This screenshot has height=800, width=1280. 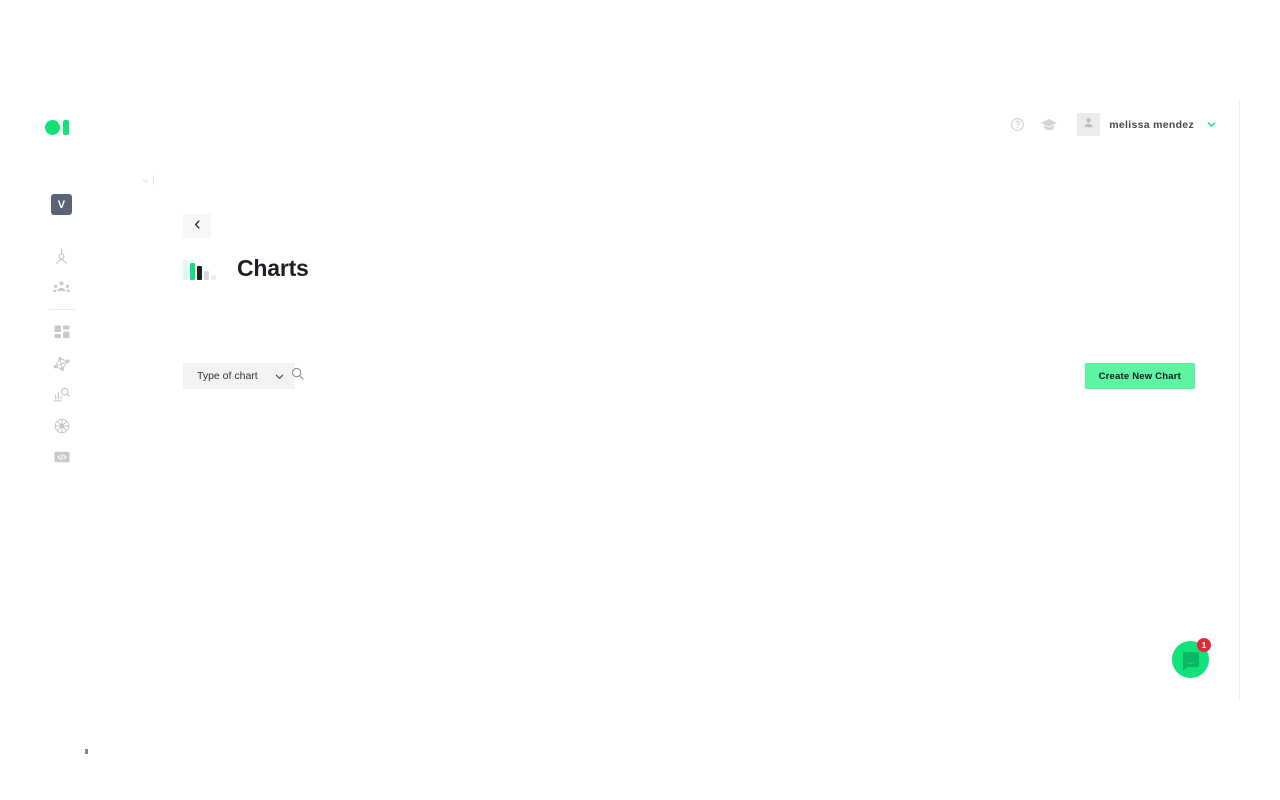 I want to click on sidebar-item-audiences, so click(x=61, y=287).